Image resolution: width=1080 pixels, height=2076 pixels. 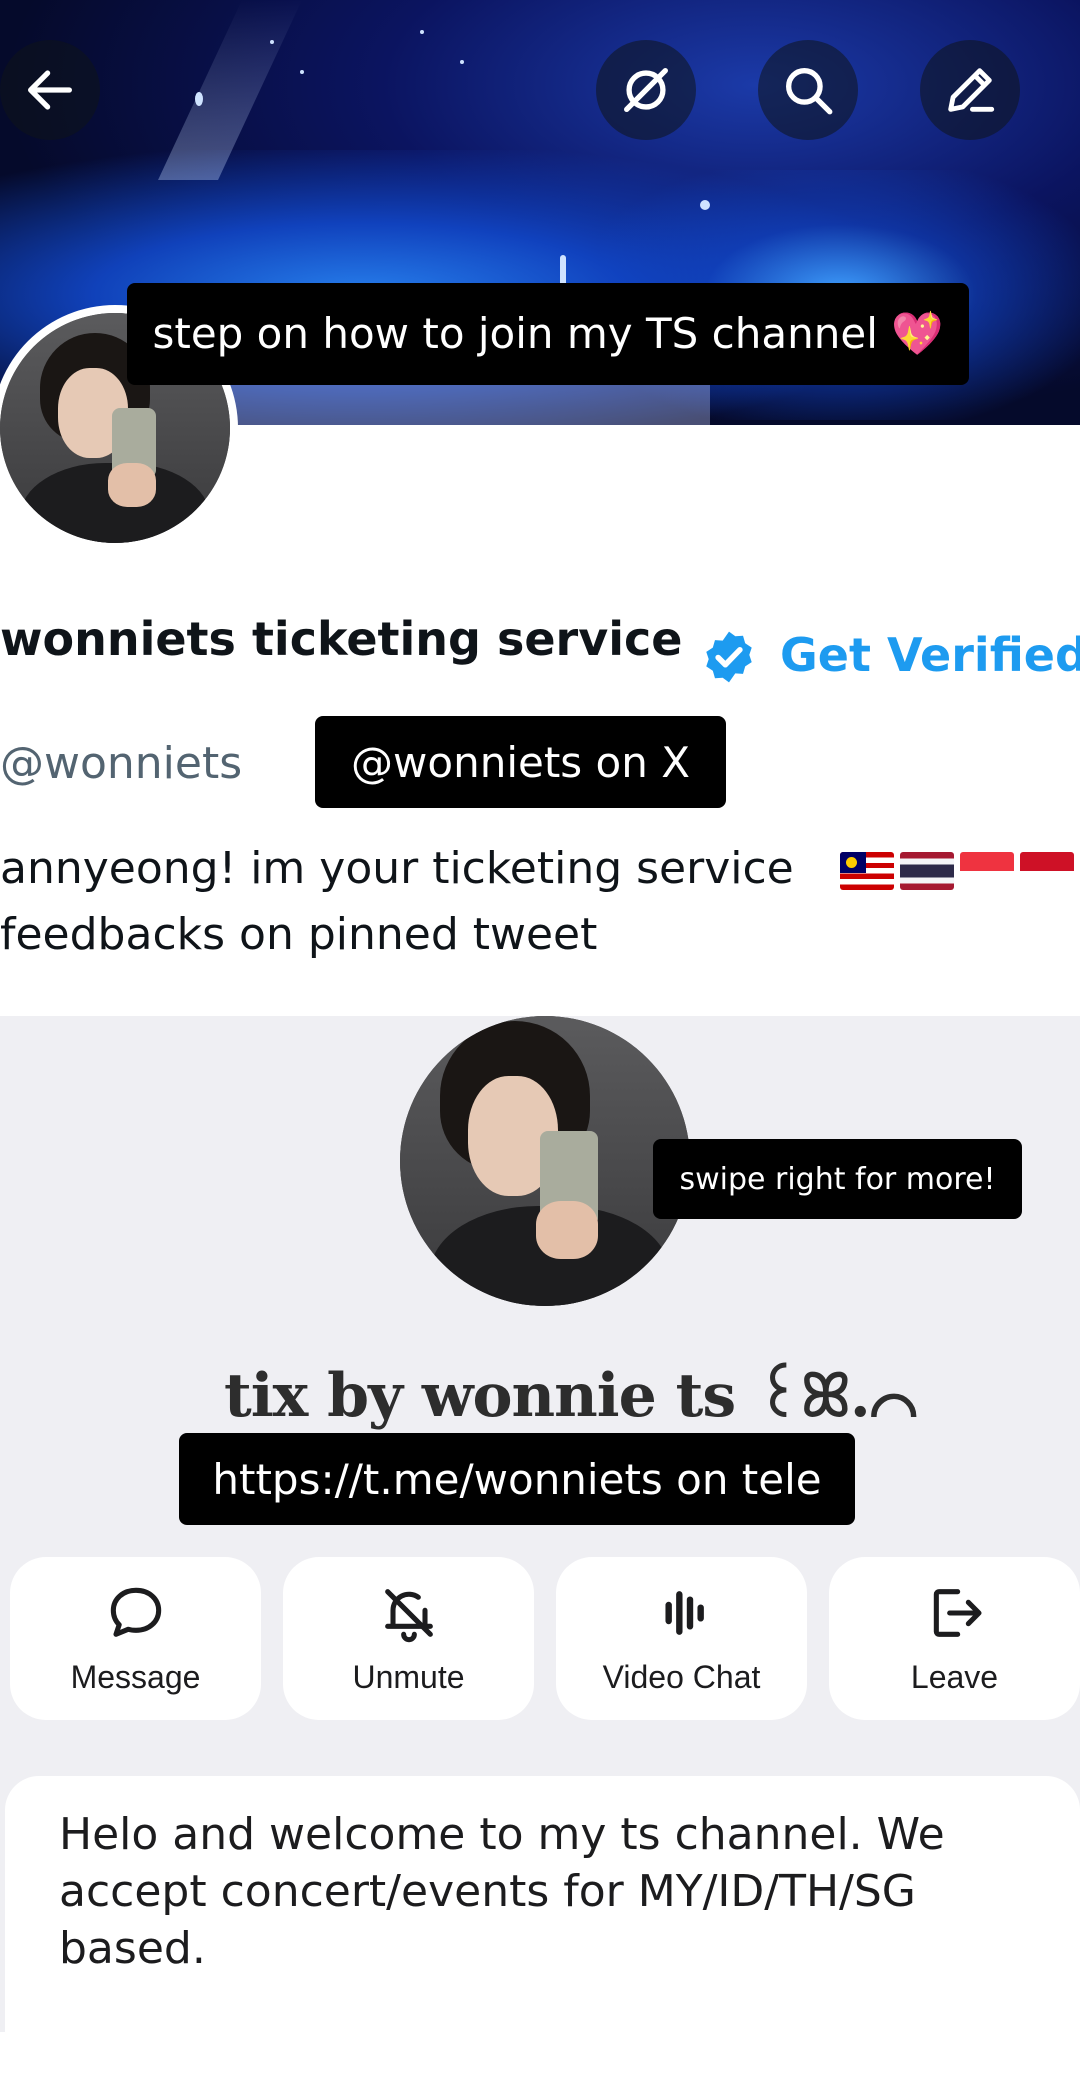 I want to click on caption-text: swipe right for more!, so click(x=837, y=1179).